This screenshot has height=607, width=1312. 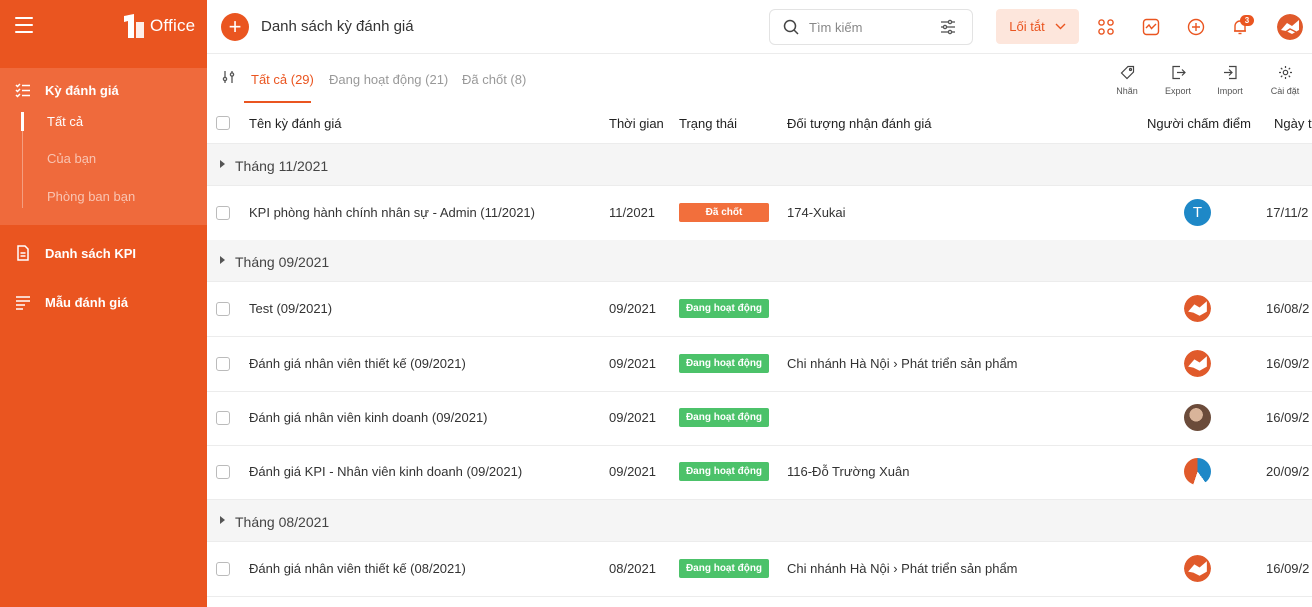 What do you see at coordinates (1127, 72) in the screenshot?
I see `tag-icon` at bounding box center [1127, 72].